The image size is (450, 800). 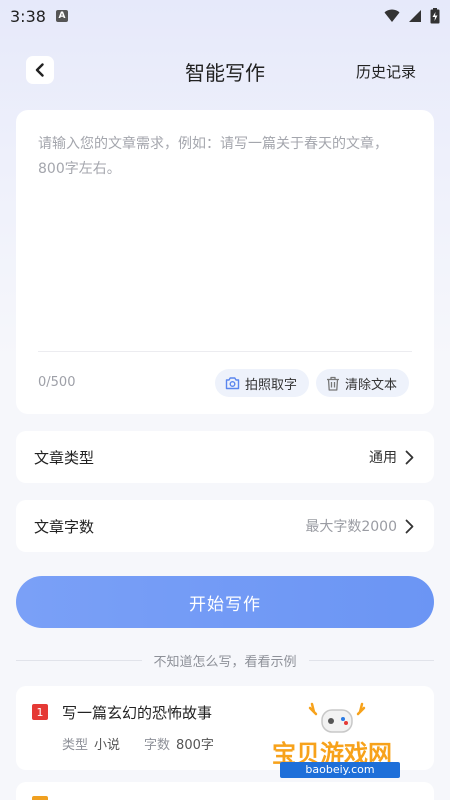 What do you see at coordinates (137, 713) in the screenshot?
I see `example-title: 写一篇玄幻的恐怖故事` at bounding box center [137, 713].